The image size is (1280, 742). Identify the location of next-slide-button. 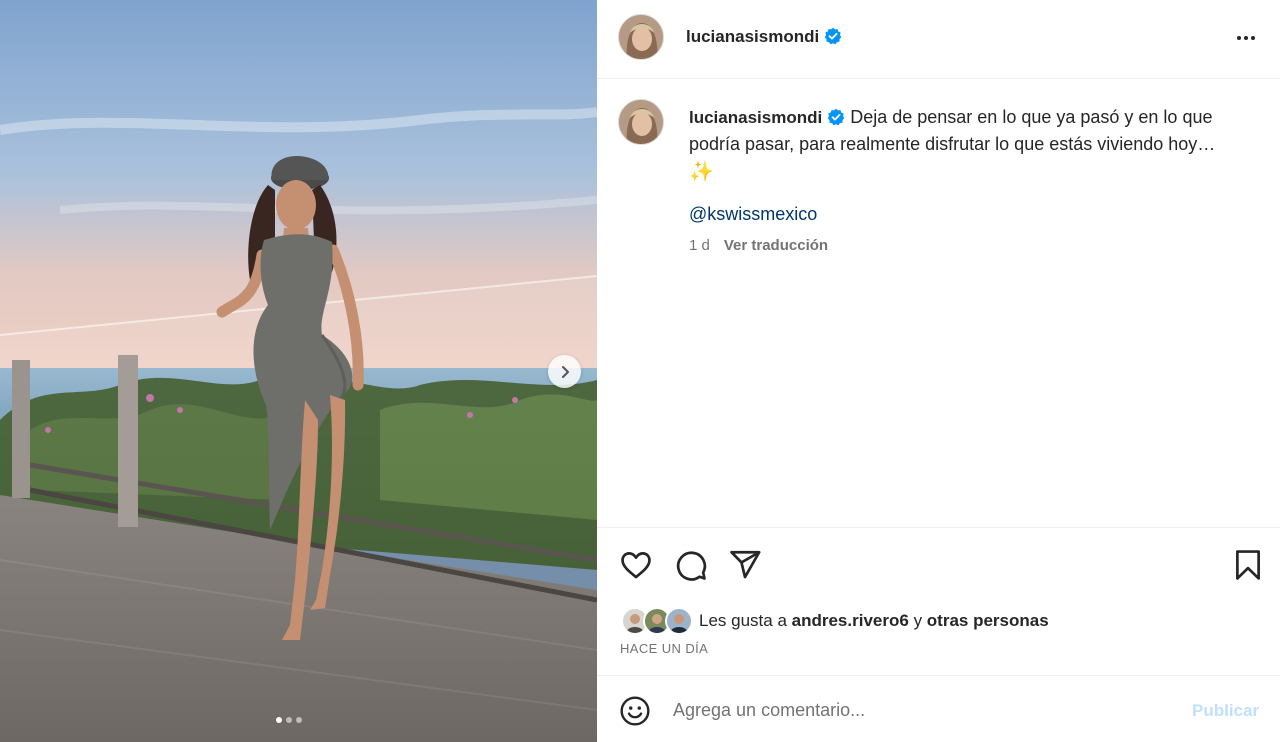
(564, 371).